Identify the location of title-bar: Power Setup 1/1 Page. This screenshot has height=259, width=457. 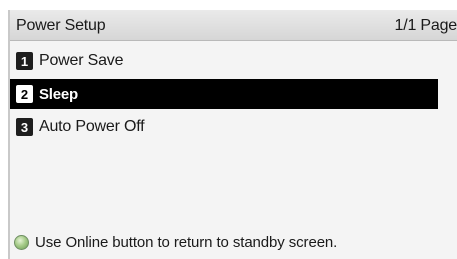
(233, 25).